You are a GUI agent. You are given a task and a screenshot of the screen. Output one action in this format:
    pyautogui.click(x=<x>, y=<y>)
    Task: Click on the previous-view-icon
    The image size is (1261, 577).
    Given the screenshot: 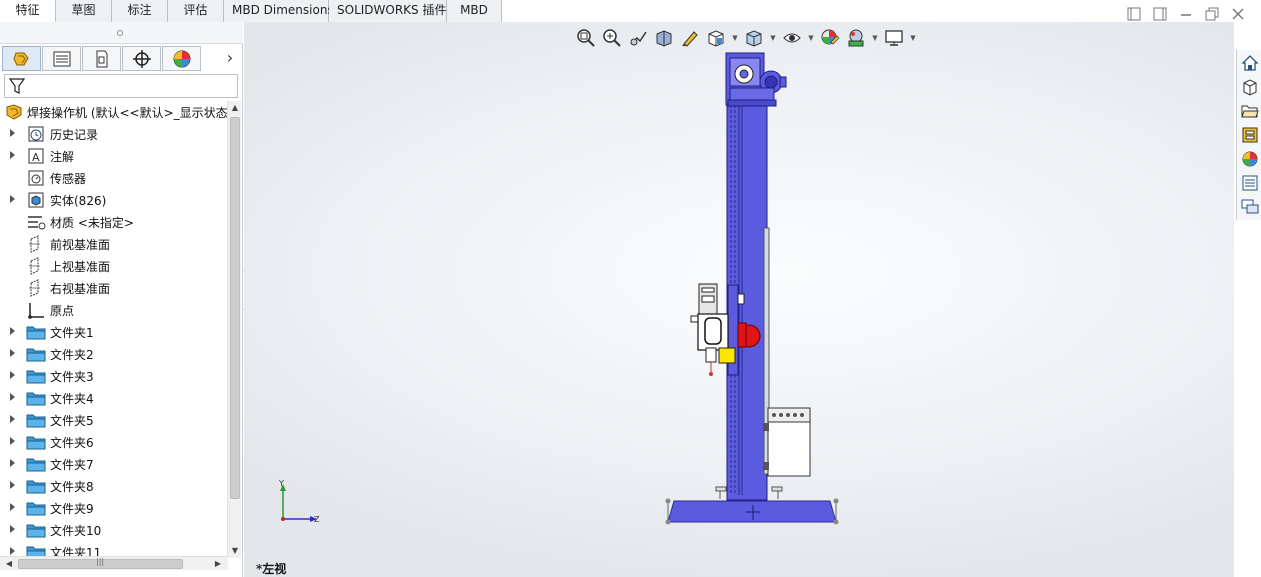 What is the action you would take?
    pyautogui.click(x=638, y=38)
    